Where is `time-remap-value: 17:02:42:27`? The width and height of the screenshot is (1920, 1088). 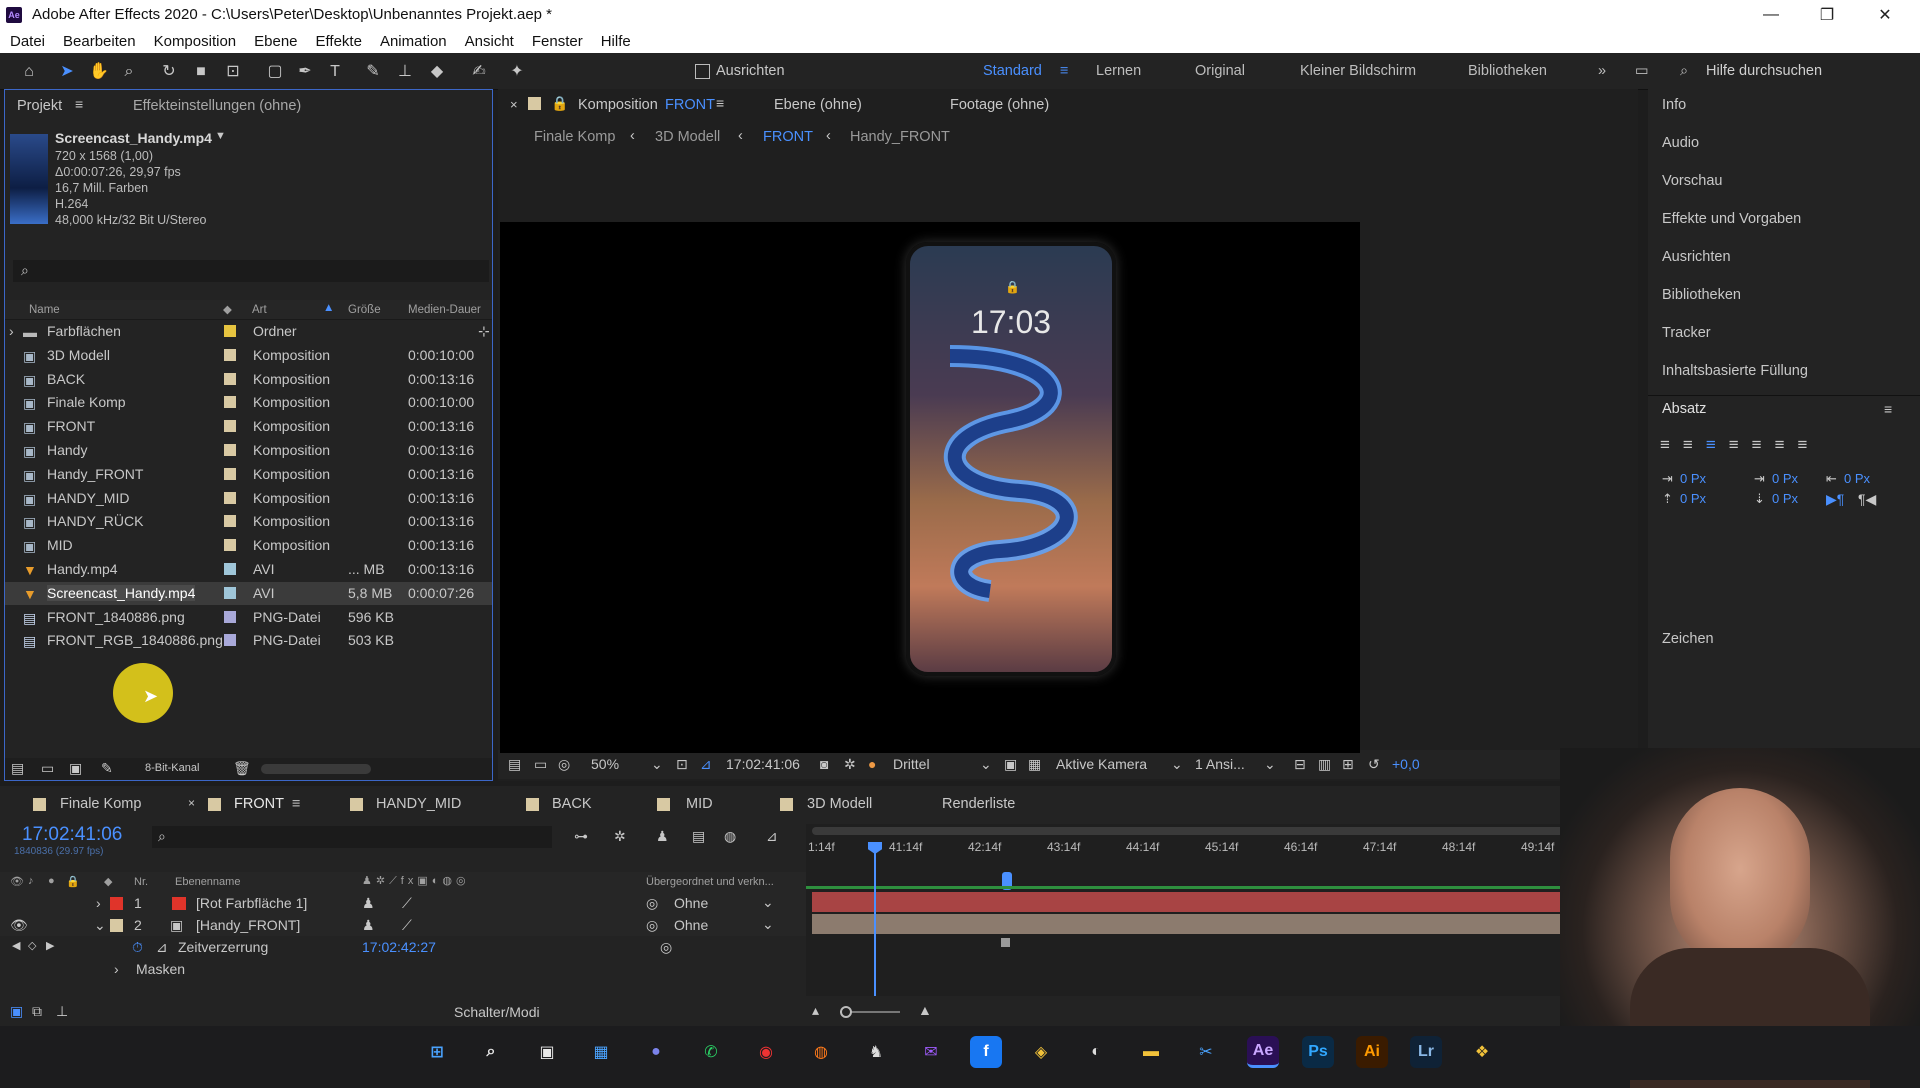
time-remap-value: 17:02:42:27 is located at coordinates (399, 947).